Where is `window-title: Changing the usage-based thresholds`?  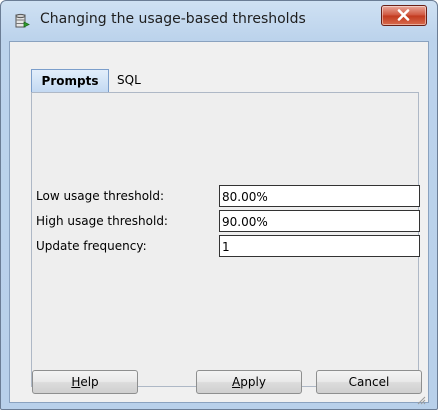
window-title: Changing the usage-based thresholds is located at coordinates (173, 19).